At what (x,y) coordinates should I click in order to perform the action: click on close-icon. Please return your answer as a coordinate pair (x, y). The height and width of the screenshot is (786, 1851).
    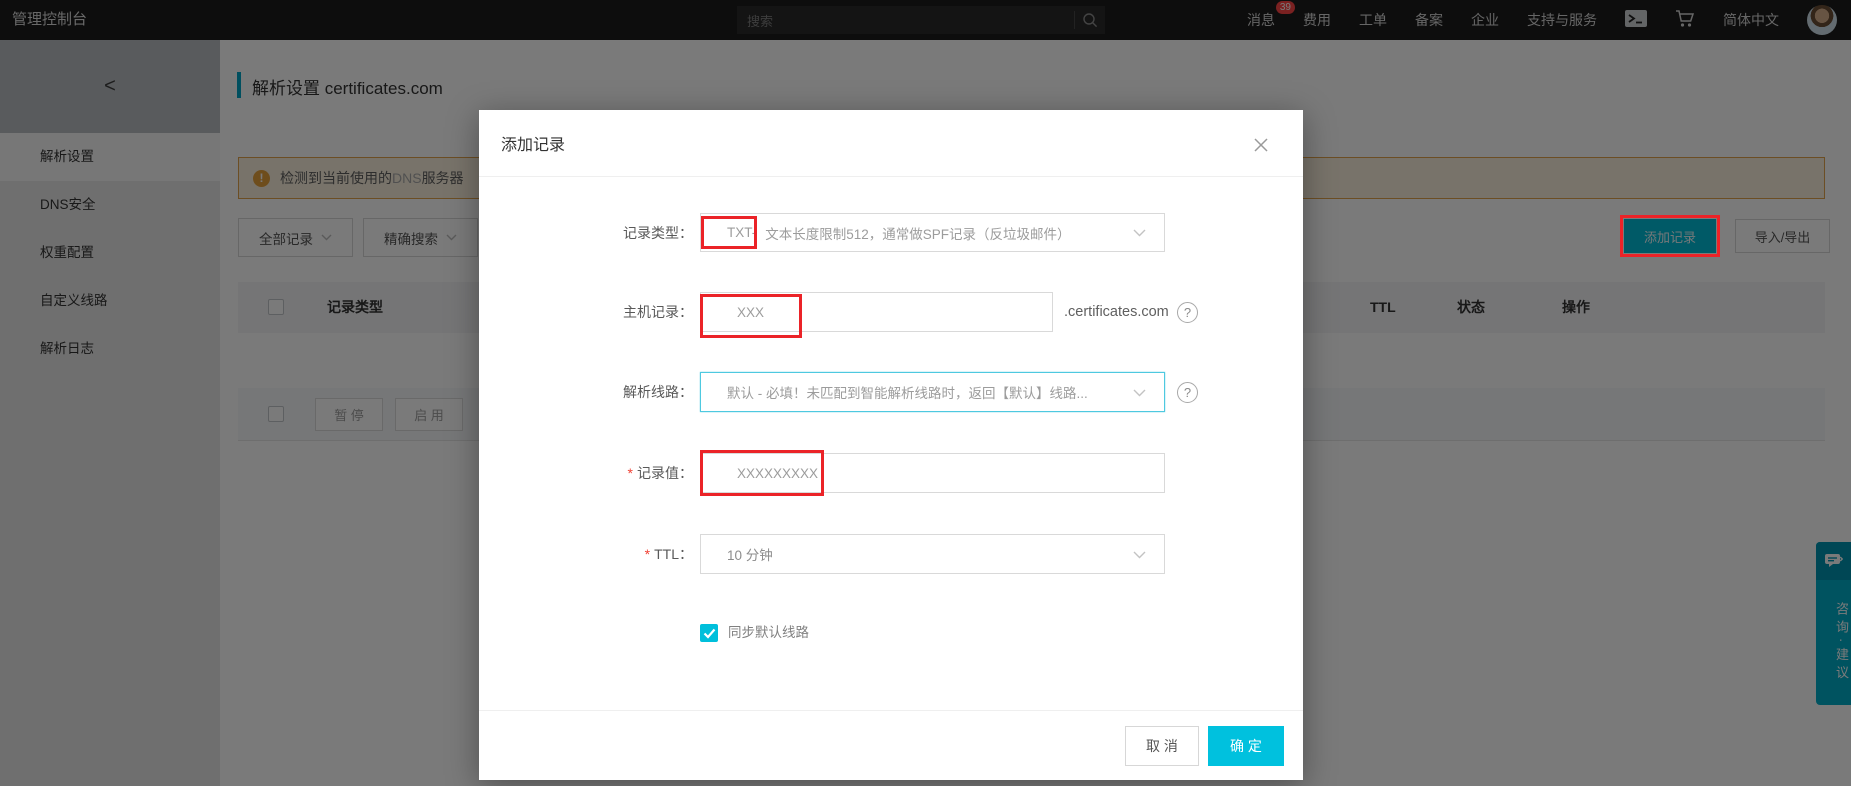
    Looking at the image, I should click on (1261, 145).